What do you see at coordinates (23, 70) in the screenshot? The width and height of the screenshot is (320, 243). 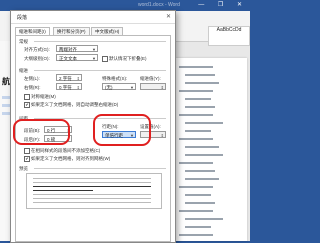 I see `indent-section-title: 缩进` at bounding box center [23, 70].